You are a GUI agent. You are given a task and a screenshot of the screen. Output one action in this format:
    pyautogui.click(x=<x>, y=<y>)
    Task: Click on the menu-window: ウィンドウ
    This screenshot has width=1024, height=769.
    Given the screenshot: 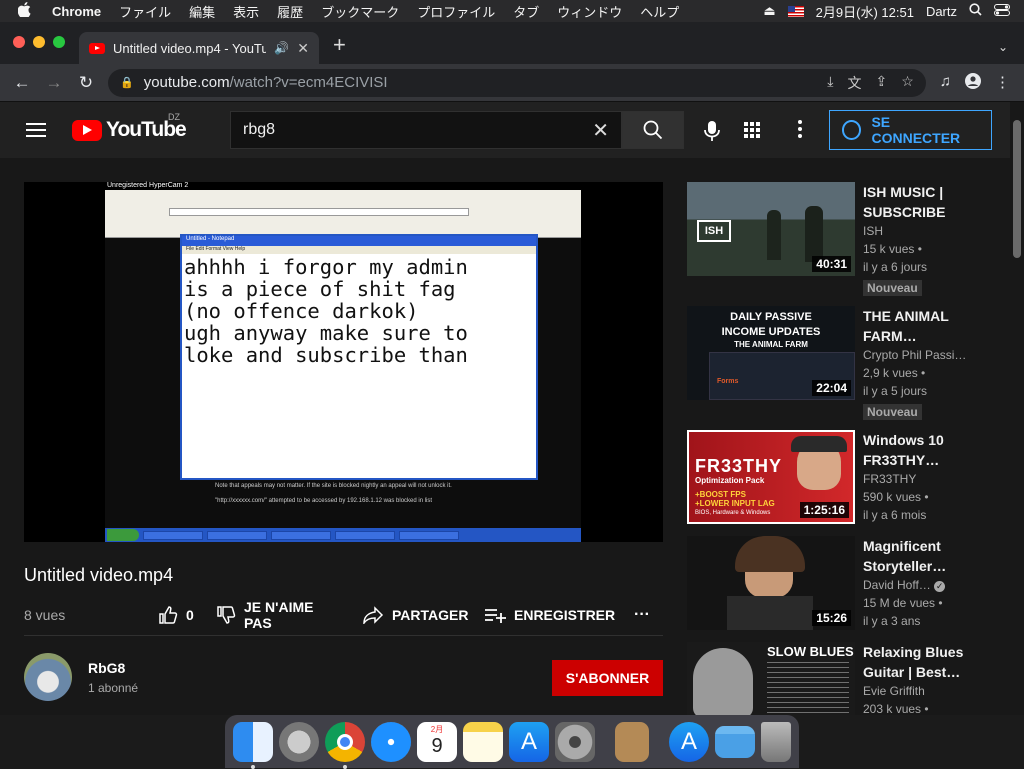 What is the action you would take?
    pyautogui.click(x=589, y=11)
    